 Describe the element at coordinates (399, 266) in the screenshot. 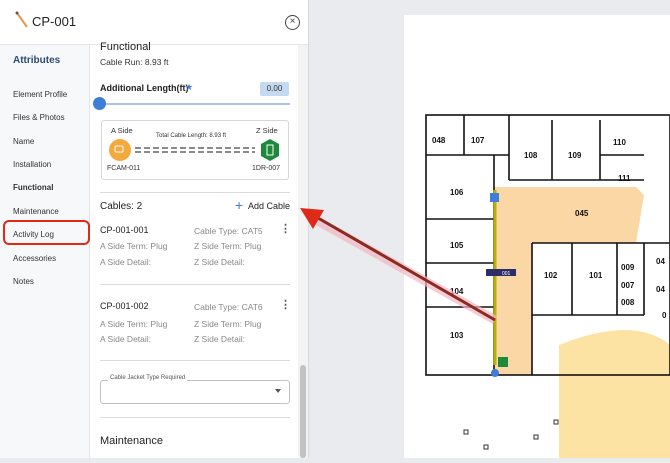

I see `annotation-arrow` at that location.